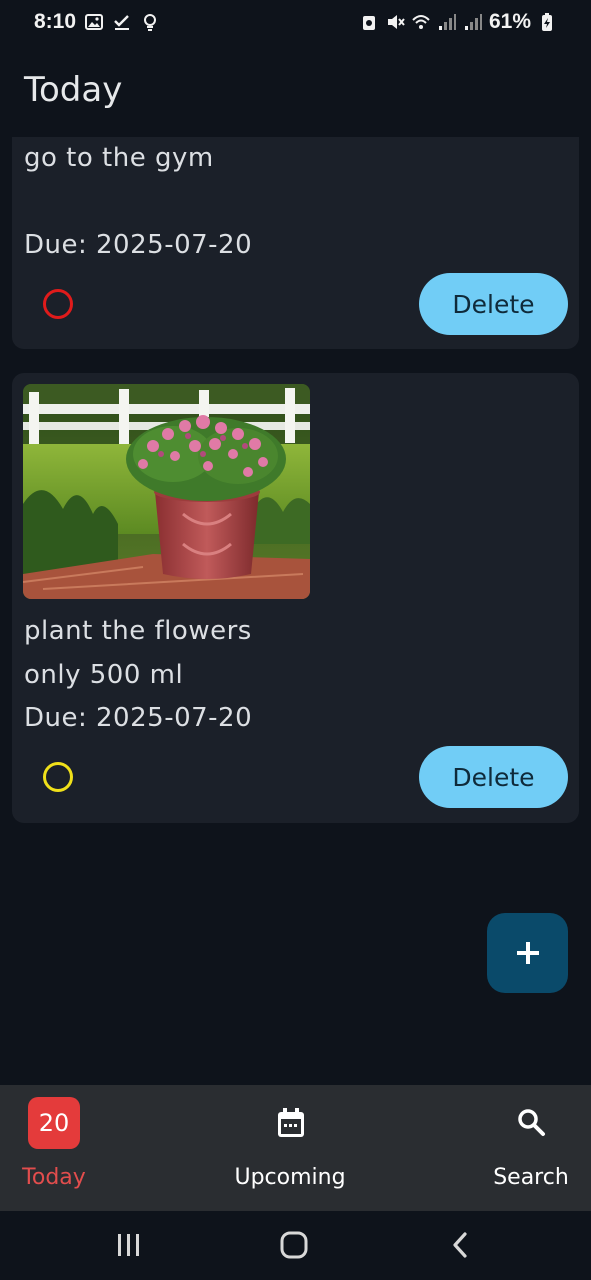 This screenshot has height=1280, width=591. I want to click on flower-pot-photo, so click(166, 491).